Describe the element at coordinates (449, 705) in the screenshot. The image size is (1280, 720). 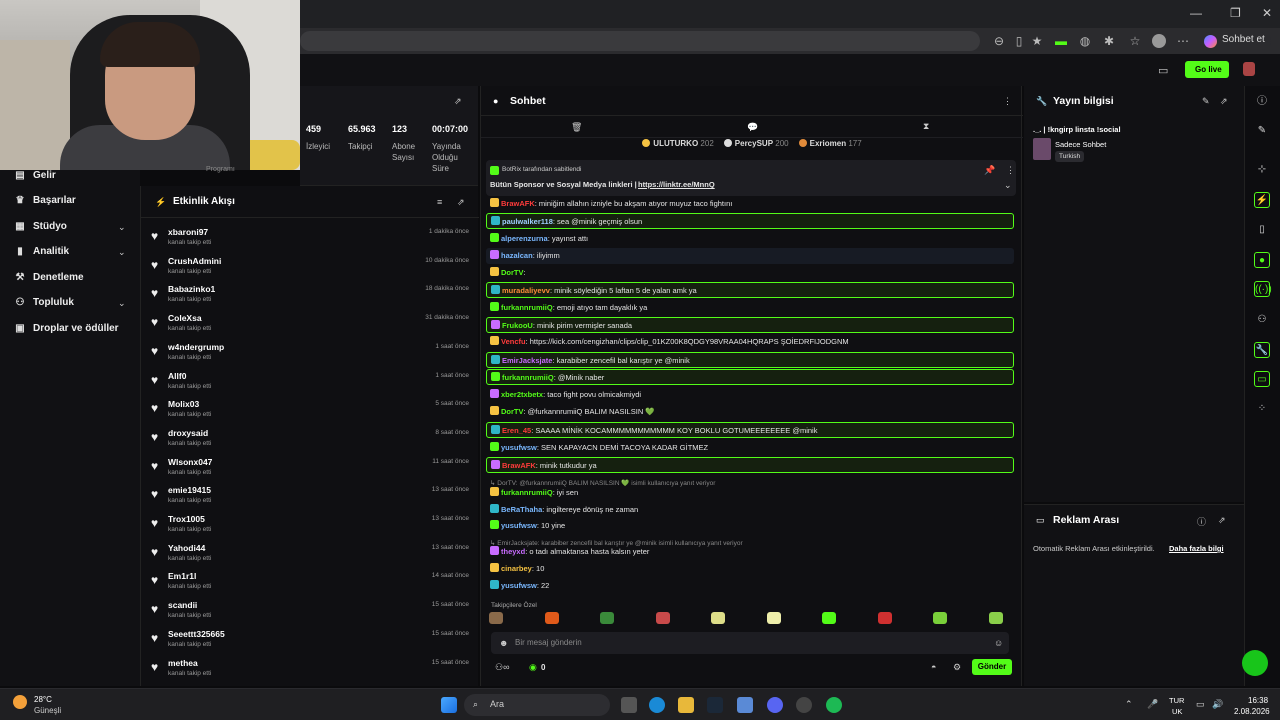
I see `windows-start-icon` at that location.